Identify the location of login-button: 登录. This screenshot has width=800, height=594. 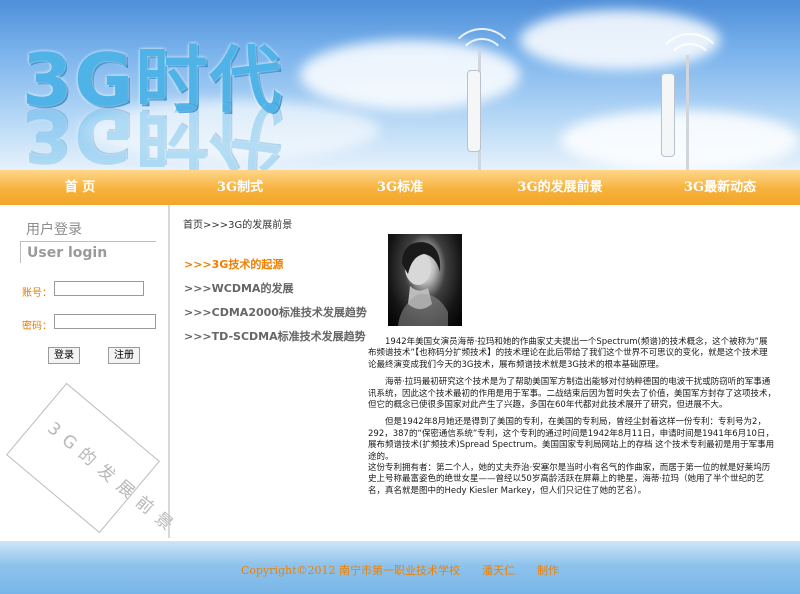
(64, 355).